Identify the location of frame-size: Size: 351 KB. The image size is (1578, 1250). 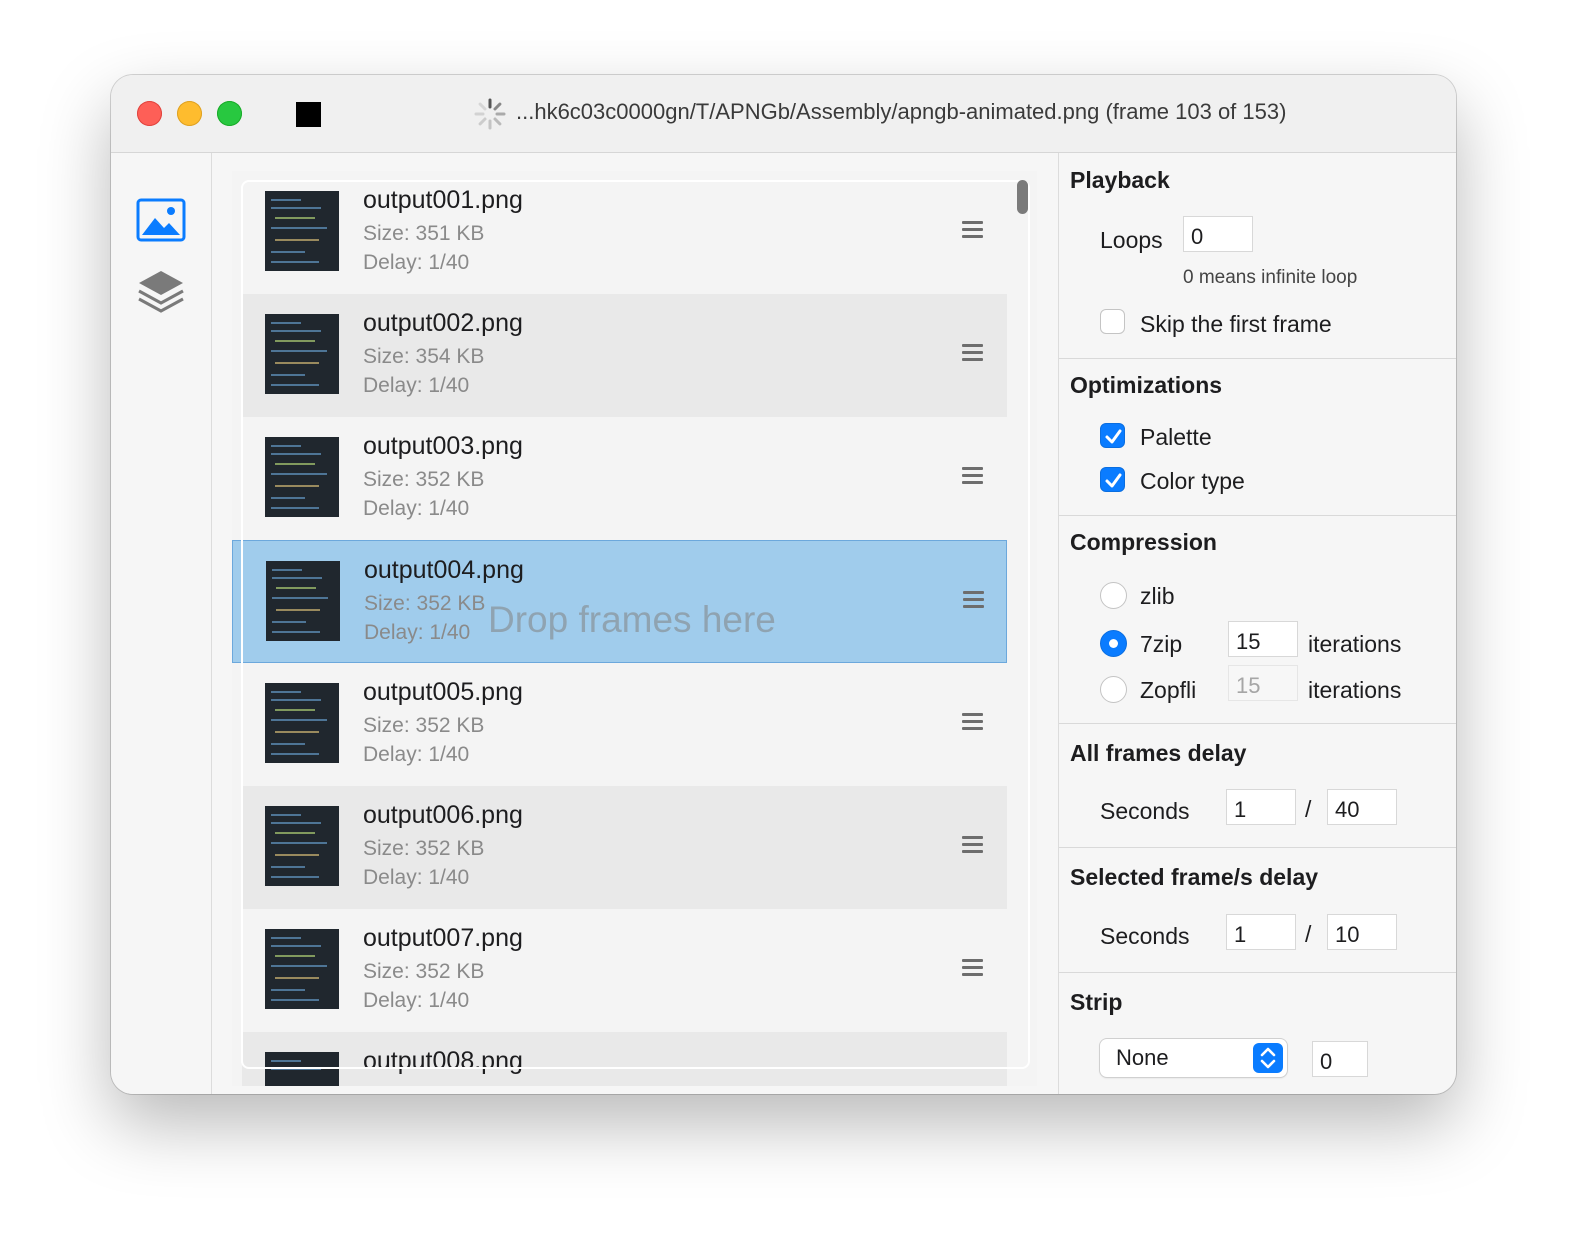
(424, 233).